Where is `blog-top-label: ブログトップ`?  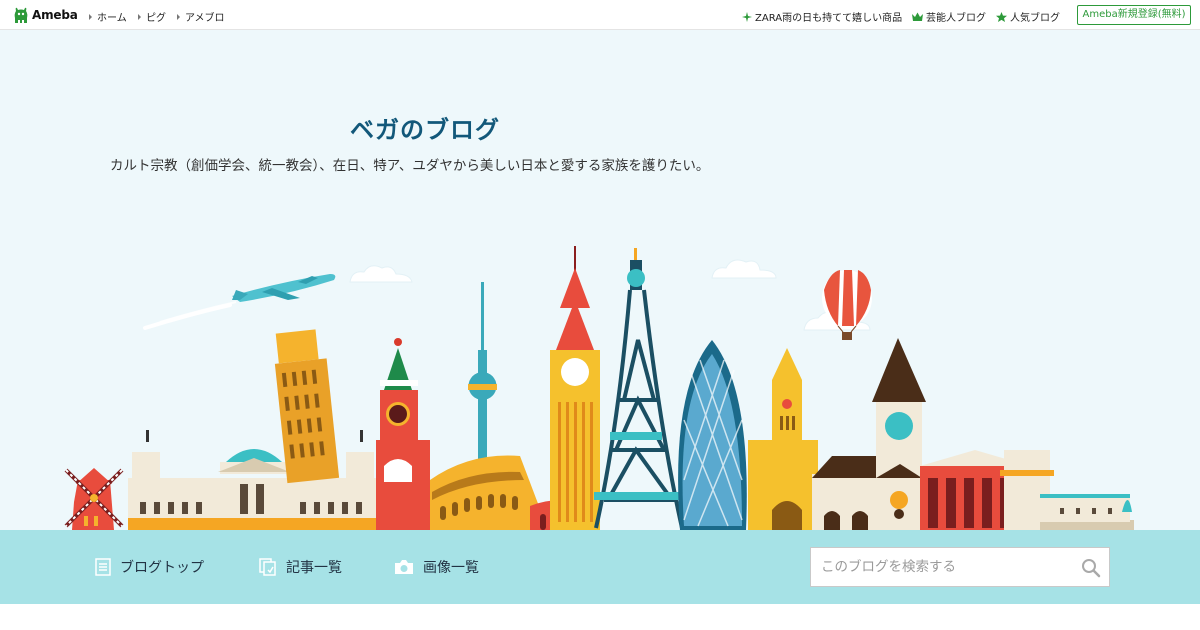
blog-top-label: ブログトップ is located at coordinates (162, 568).